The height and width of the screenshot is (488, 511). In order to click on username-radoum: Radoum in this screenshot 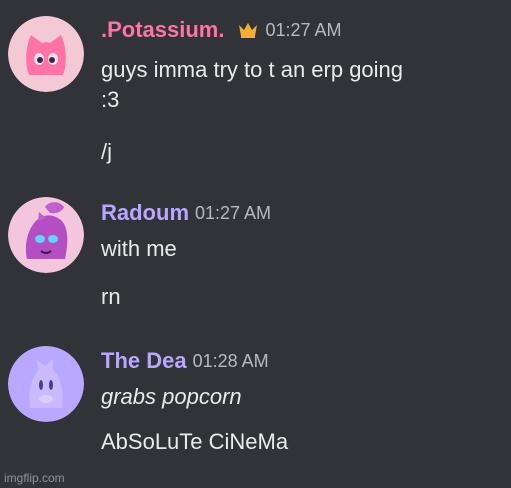, I will do `click(145, 213)`.